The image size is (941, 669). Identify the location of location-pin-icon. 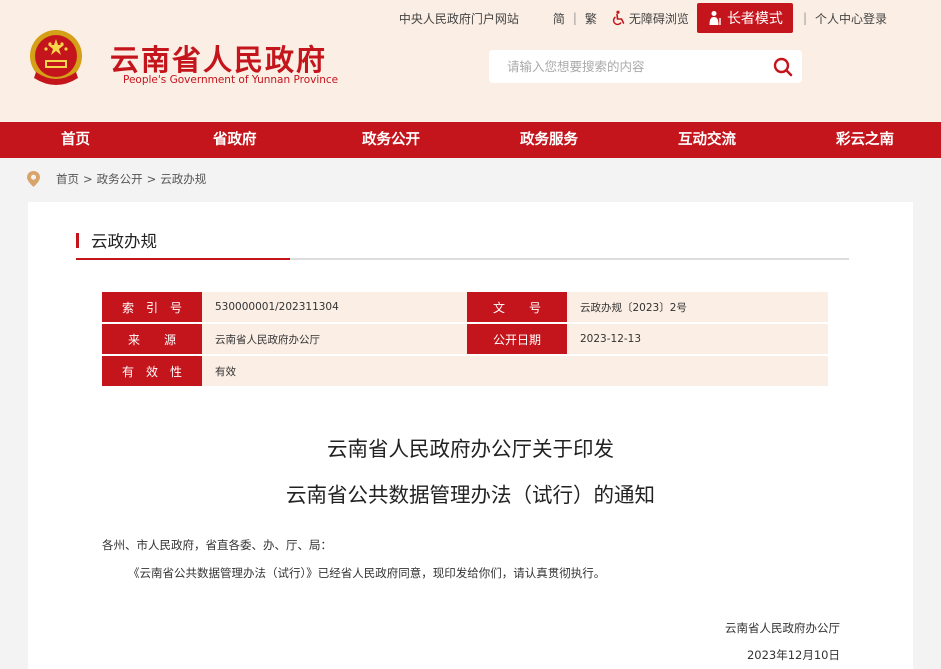
(33, 179).